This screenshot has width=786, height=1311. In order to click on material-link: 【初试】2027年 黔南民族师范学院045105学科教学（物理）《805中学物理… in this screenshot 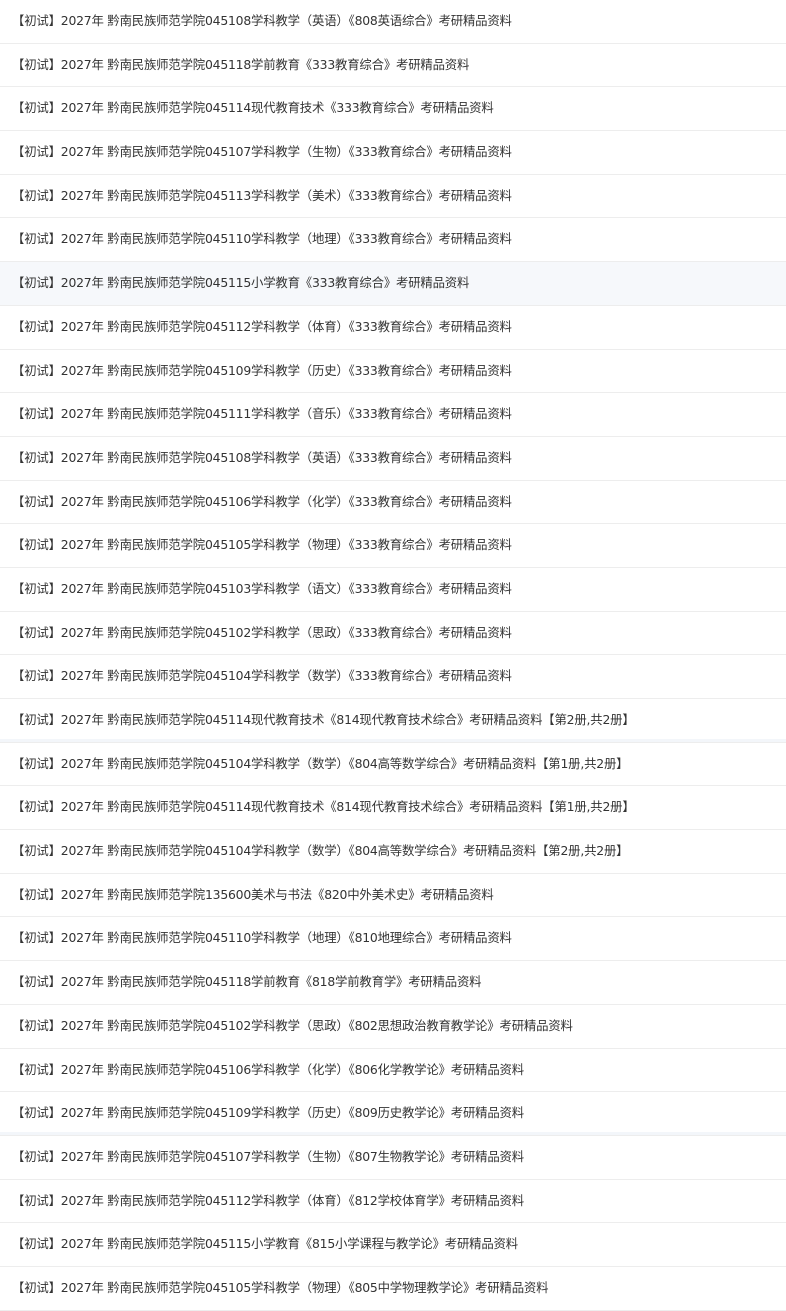, I will do `click(280, 1287)`.